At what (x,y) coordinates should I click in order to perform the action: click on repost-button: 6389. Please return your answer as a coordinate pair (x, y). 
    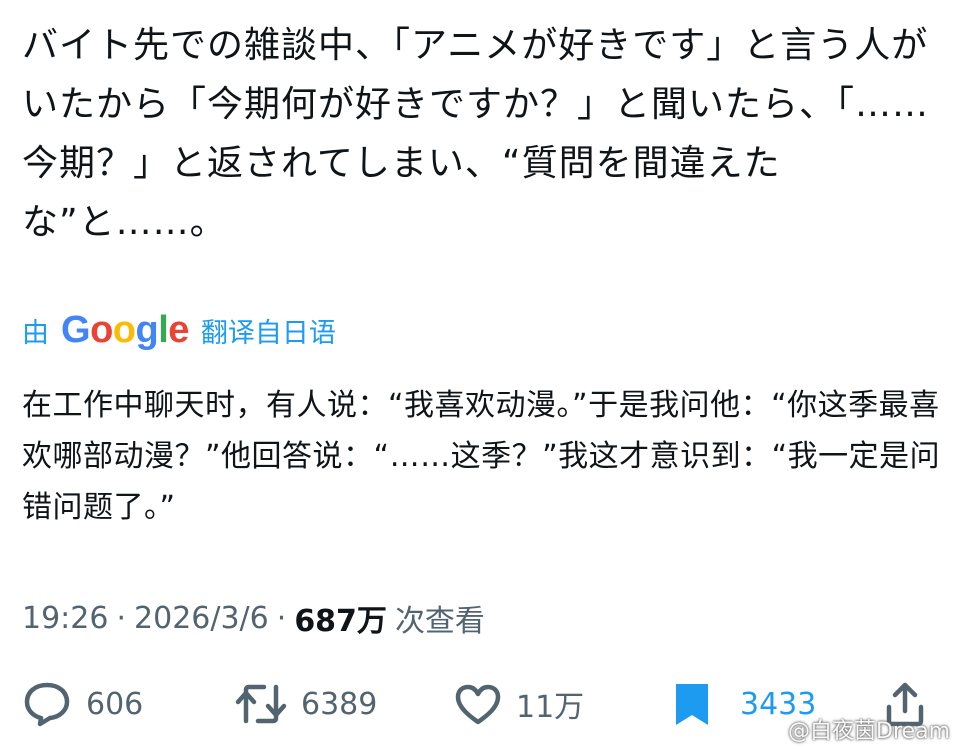
    Looking at the image, I should click on (306, 704).